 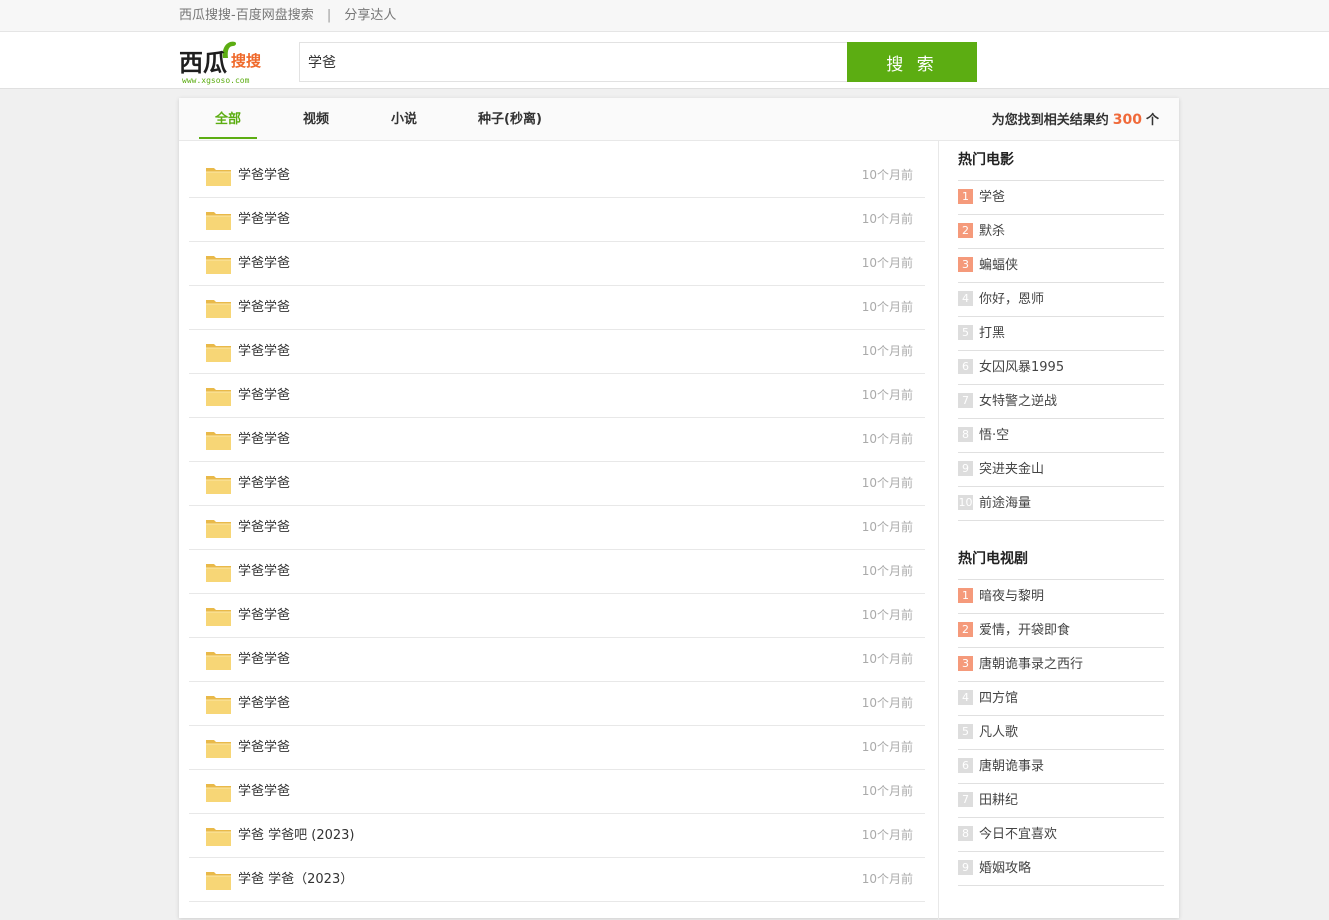 What do you see at coordinates (1061, 232) in the screenshot?
I see `hot-movie-item: 2 默杀` at bounding box center [1061, 232].